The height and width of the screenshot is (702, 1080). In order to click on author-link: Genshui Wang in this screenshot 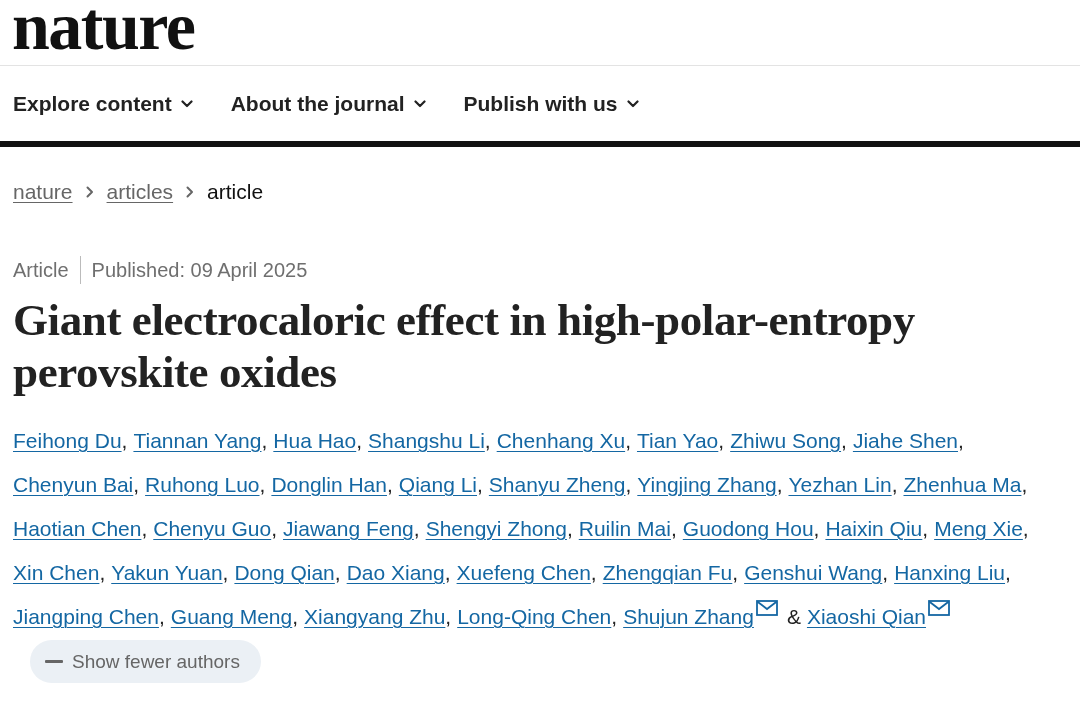, I will do `click(813, 572)`.